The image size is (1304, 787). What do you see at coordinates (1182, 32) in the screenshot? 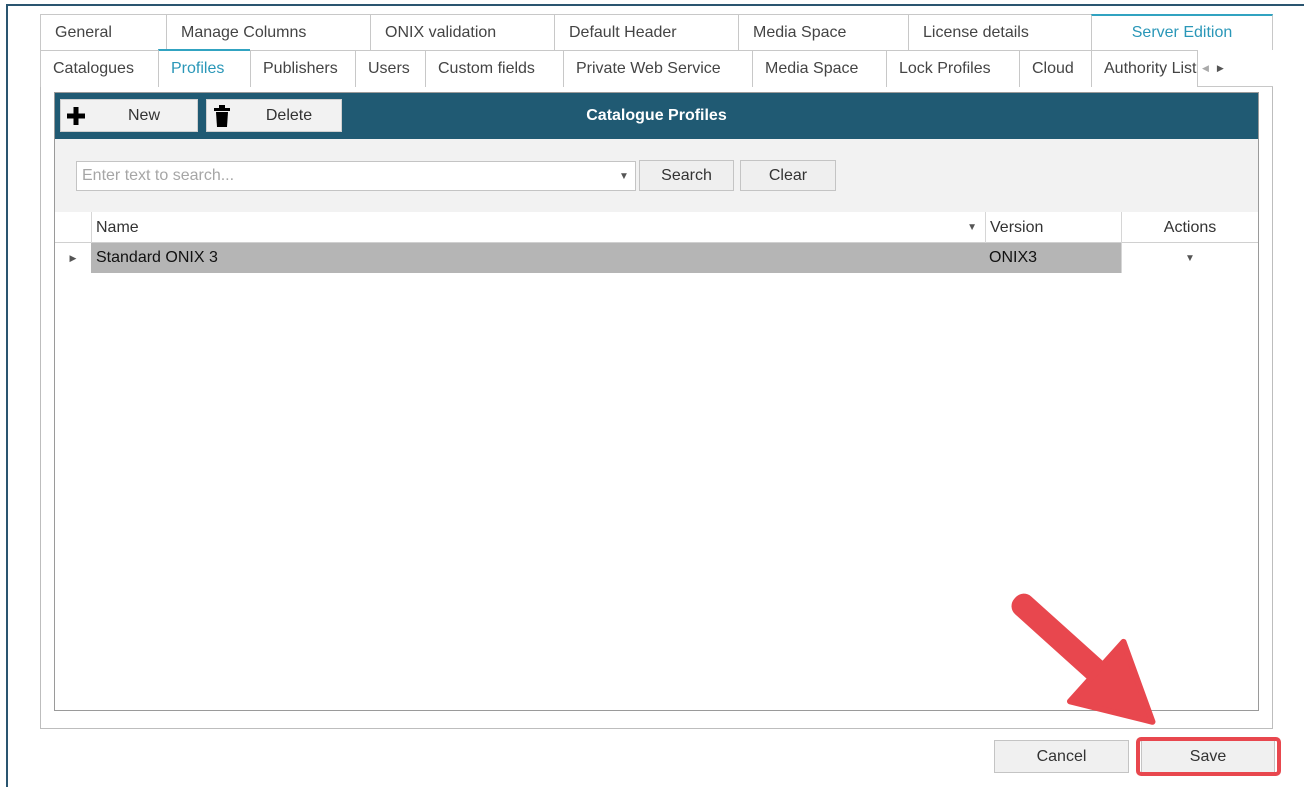
I see `tab-server-edition: Server Edition` at bounding box center [1182, 32].